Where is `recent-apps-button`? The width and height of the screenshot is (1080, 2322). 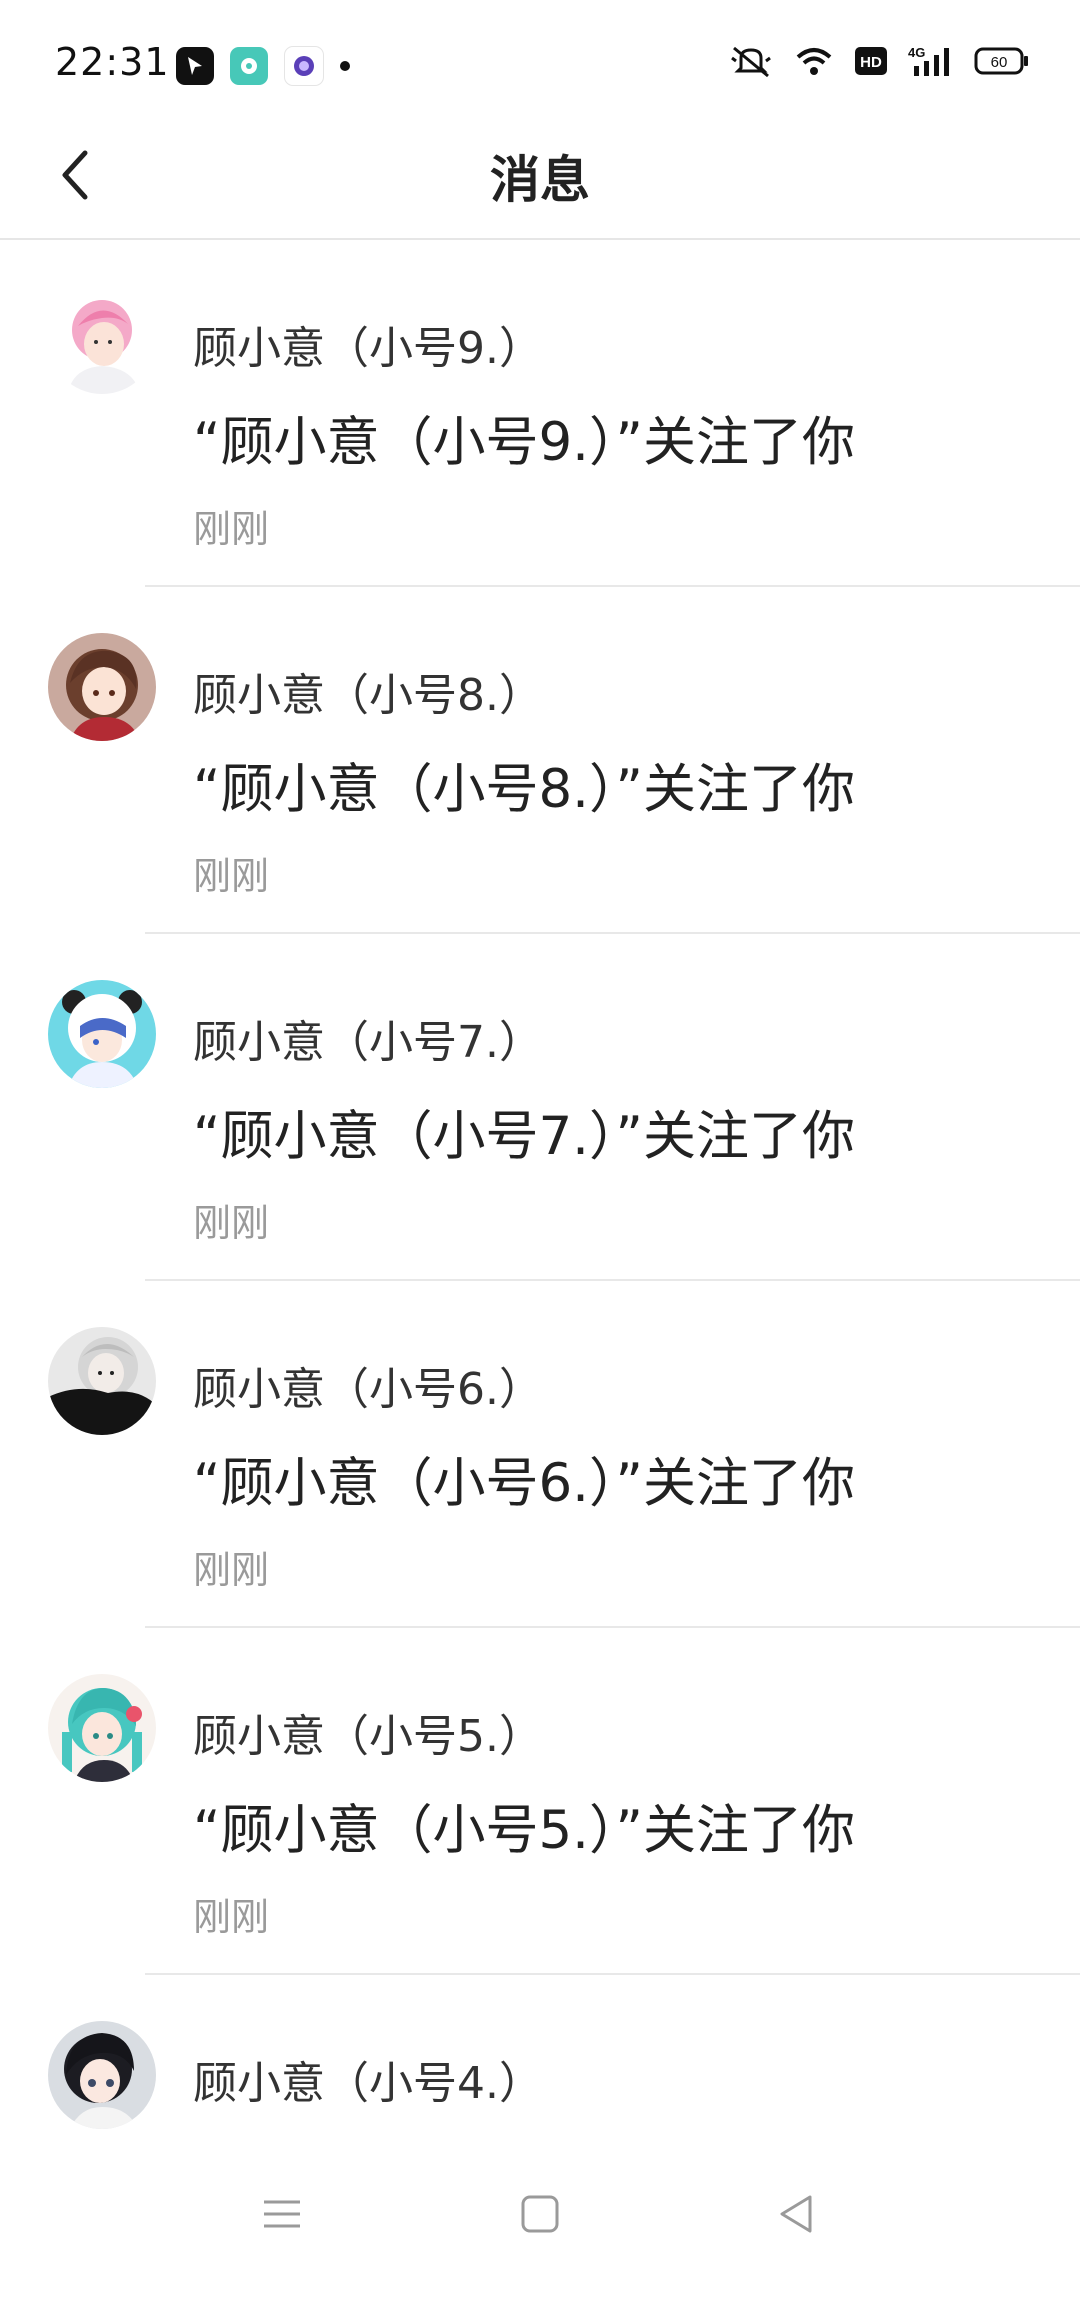
recent-apps-button is located at coordinates (282, 2214).